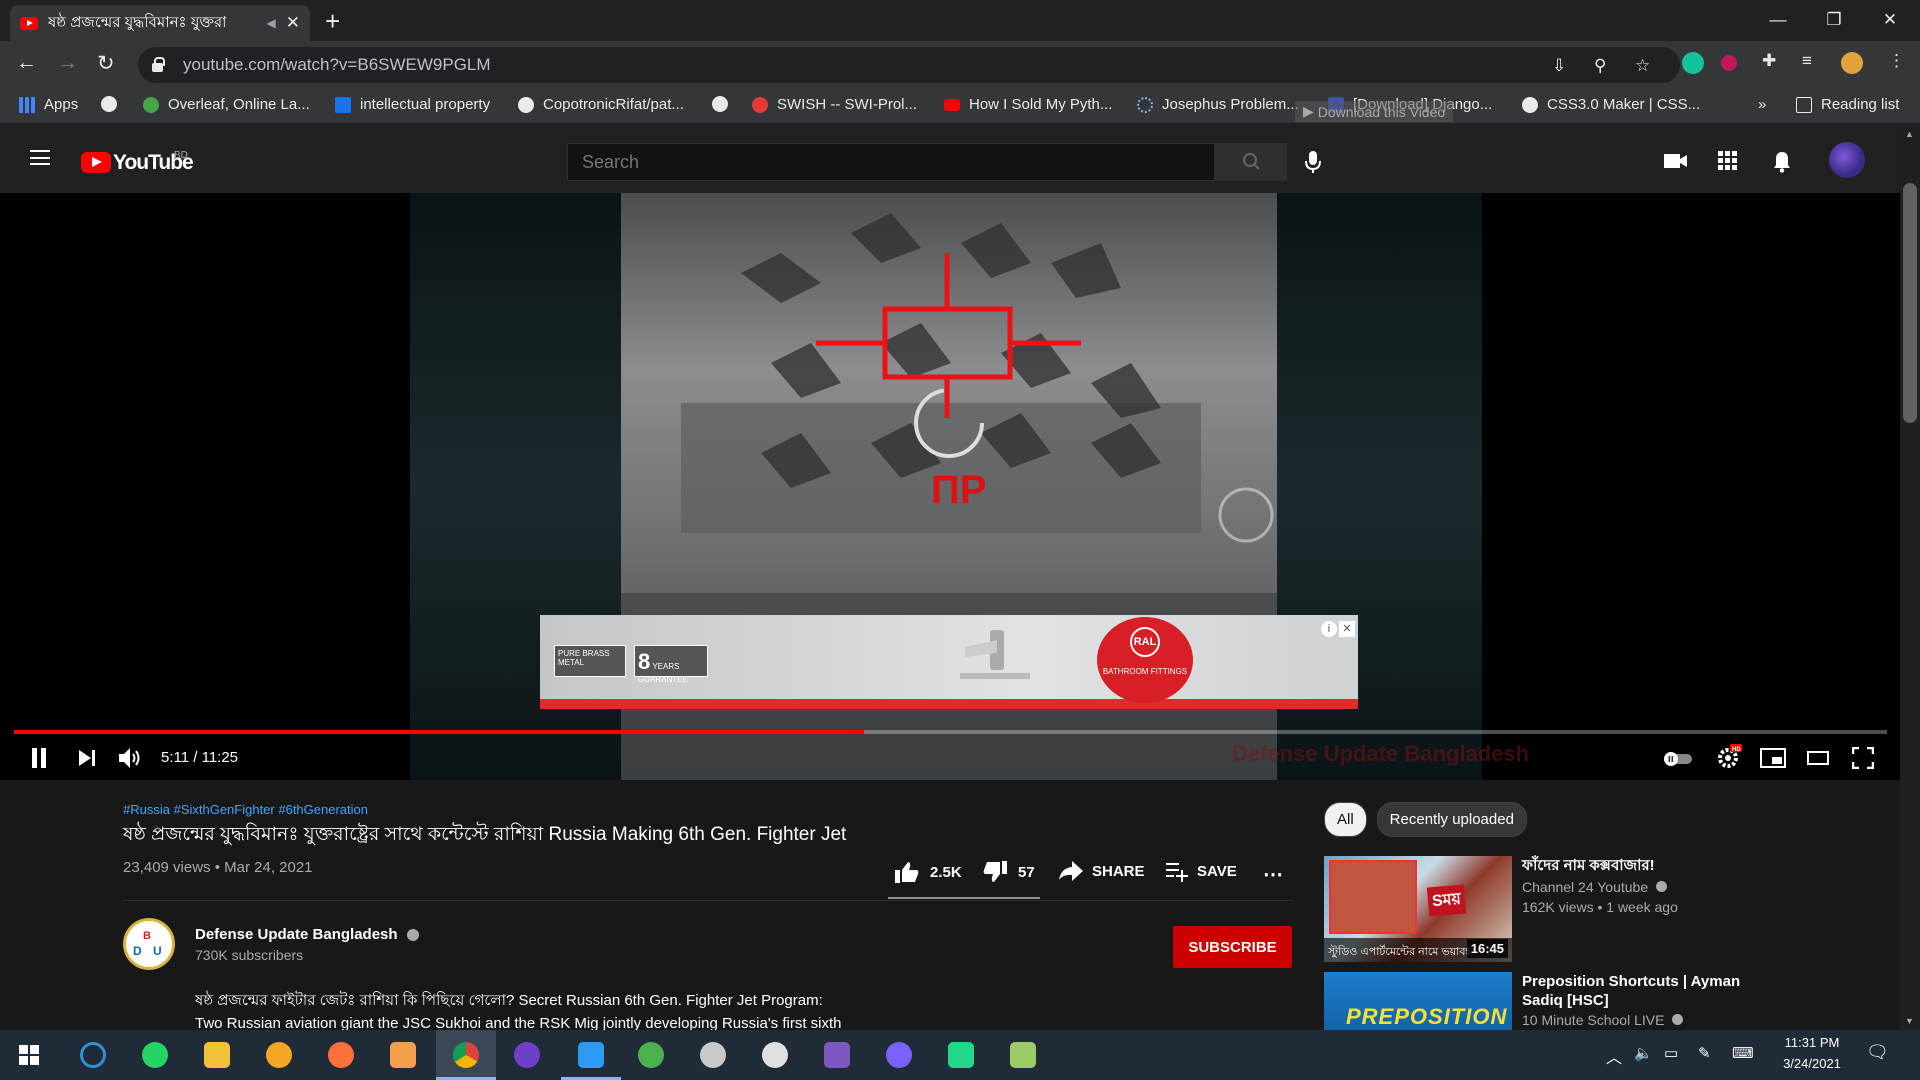  Describe the element at coordinates (131, 758) in the screenshot. I see `volume-icon` at that location.